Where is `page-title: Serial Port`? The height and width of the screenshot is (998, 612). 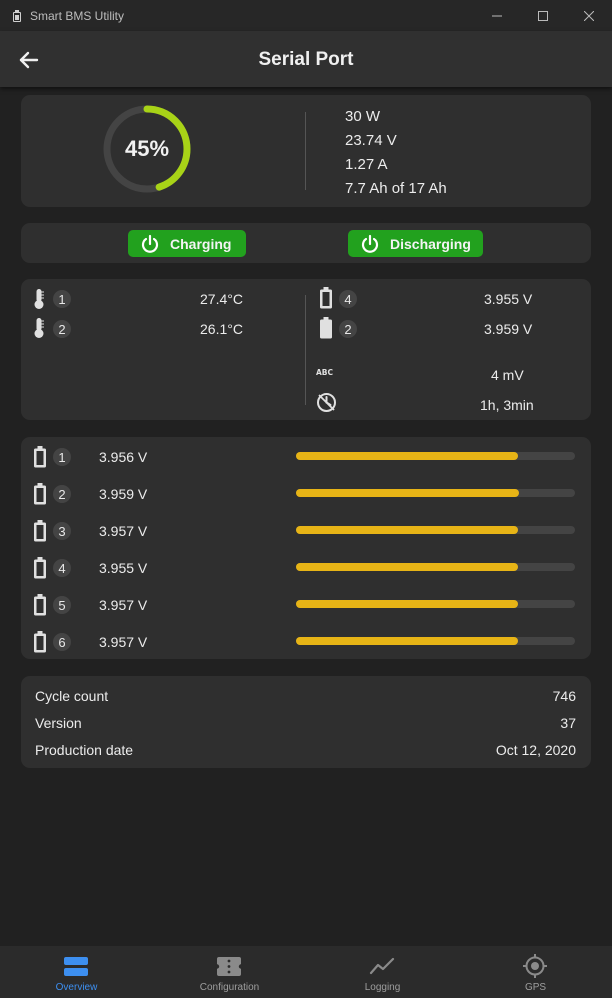 page-title: Serial Port is located at coordinates (306, 59).